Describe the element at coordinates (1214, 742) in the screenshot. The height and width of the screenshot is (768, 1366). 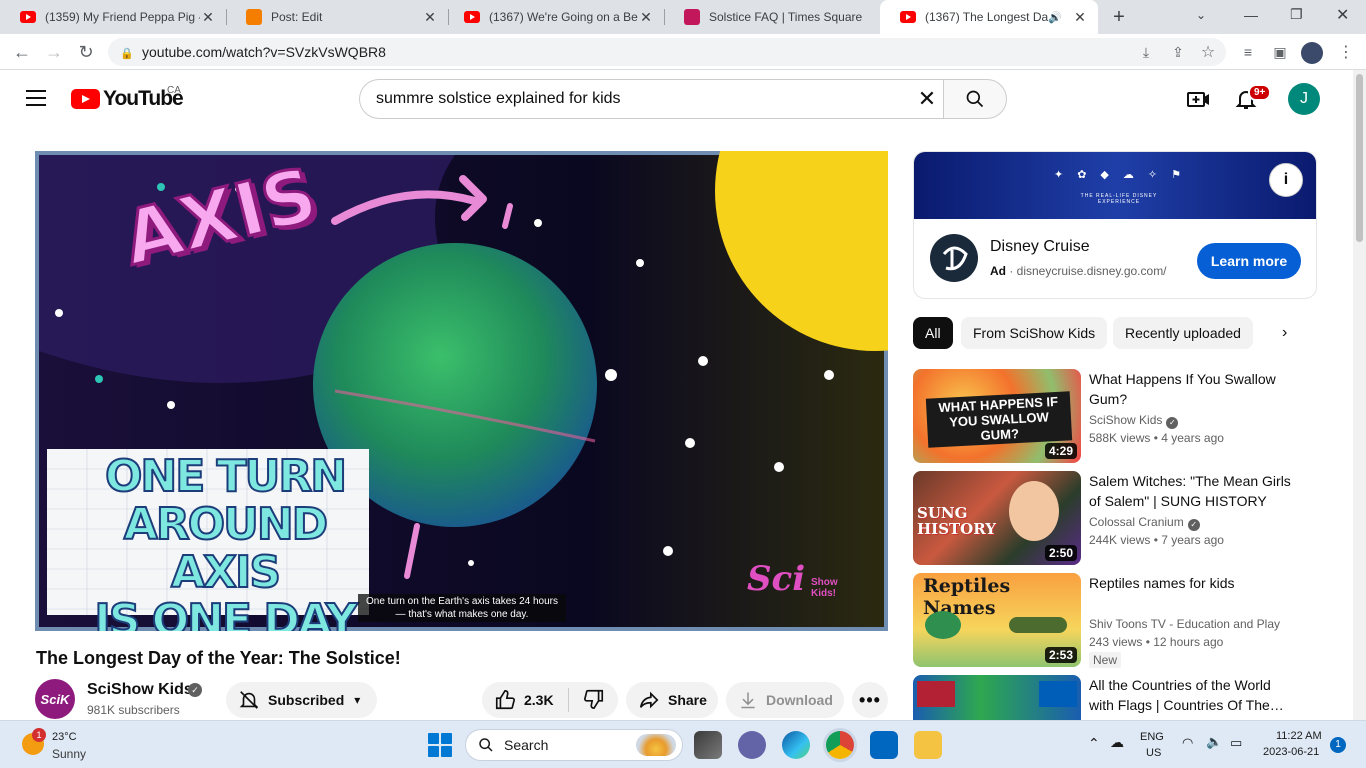
I see `volume-icon: 🔈` at that location.